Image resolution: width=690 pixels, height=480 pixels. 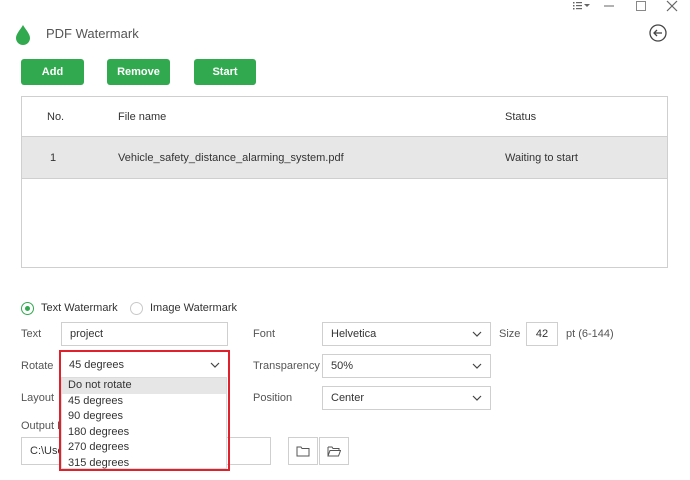 I want to click on open-folder-button, so click(x=334, y=451).